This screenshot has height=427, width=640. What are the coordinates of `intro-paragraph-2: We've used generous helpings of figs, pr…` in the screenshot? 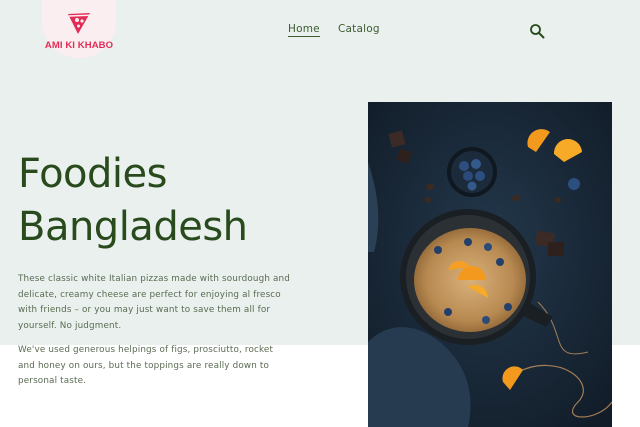 It's located at (146, 365).